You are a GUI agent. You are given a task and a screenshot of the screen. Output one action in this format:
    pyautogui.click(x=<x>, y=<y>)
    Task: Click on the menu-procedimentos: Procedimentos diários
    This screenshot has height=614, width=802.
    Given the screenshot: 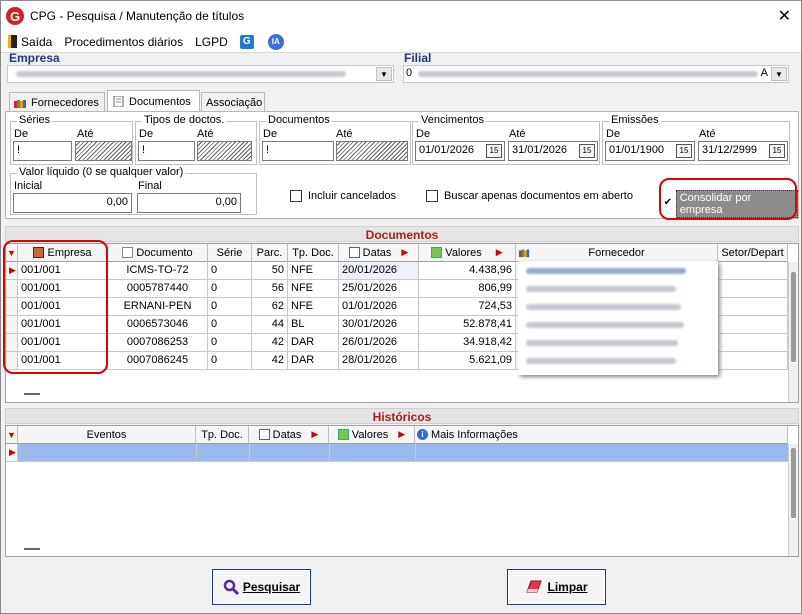 What is the action you would take?
    pyautogui.click(x=123, y=42)
    